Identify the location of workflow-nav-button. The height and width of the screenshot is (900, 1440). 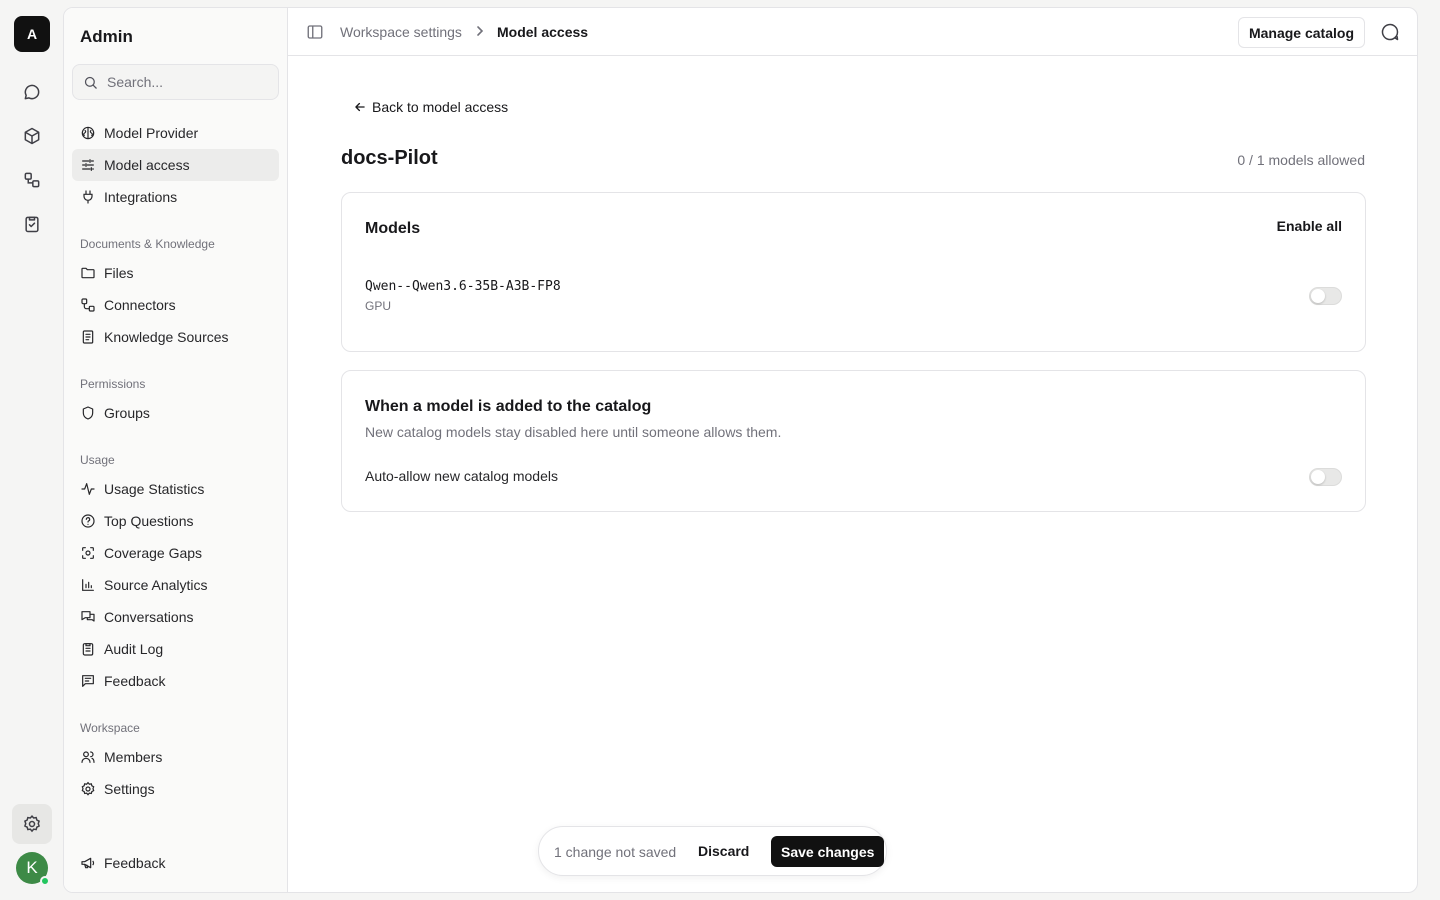
(32, 180).